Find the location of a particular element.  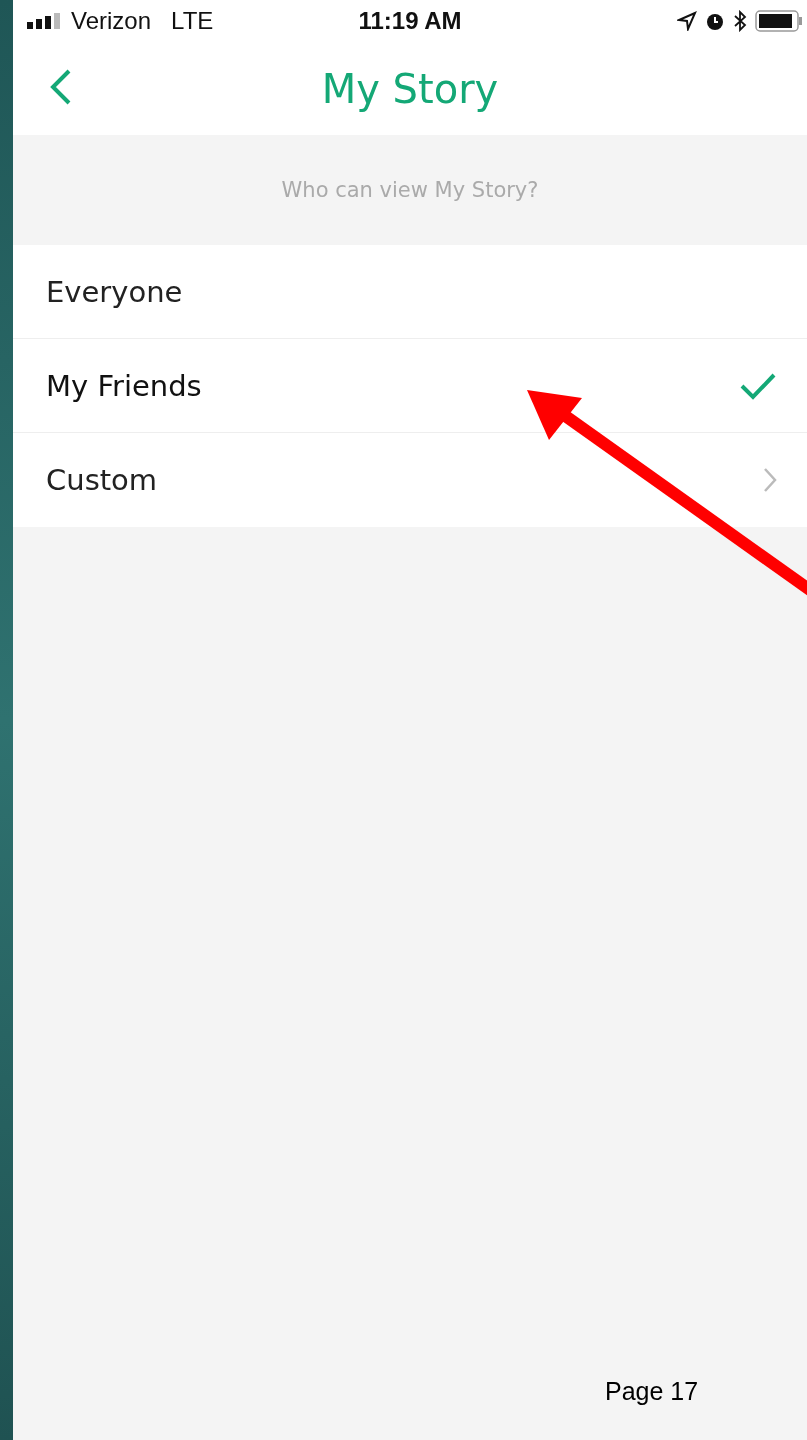

option-row: Everyone is located at coordinates (410, 292).